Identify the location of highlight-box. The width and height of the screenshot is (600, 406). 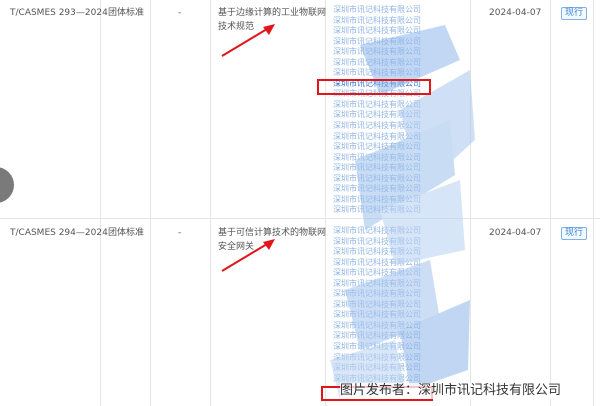
(374, 87).